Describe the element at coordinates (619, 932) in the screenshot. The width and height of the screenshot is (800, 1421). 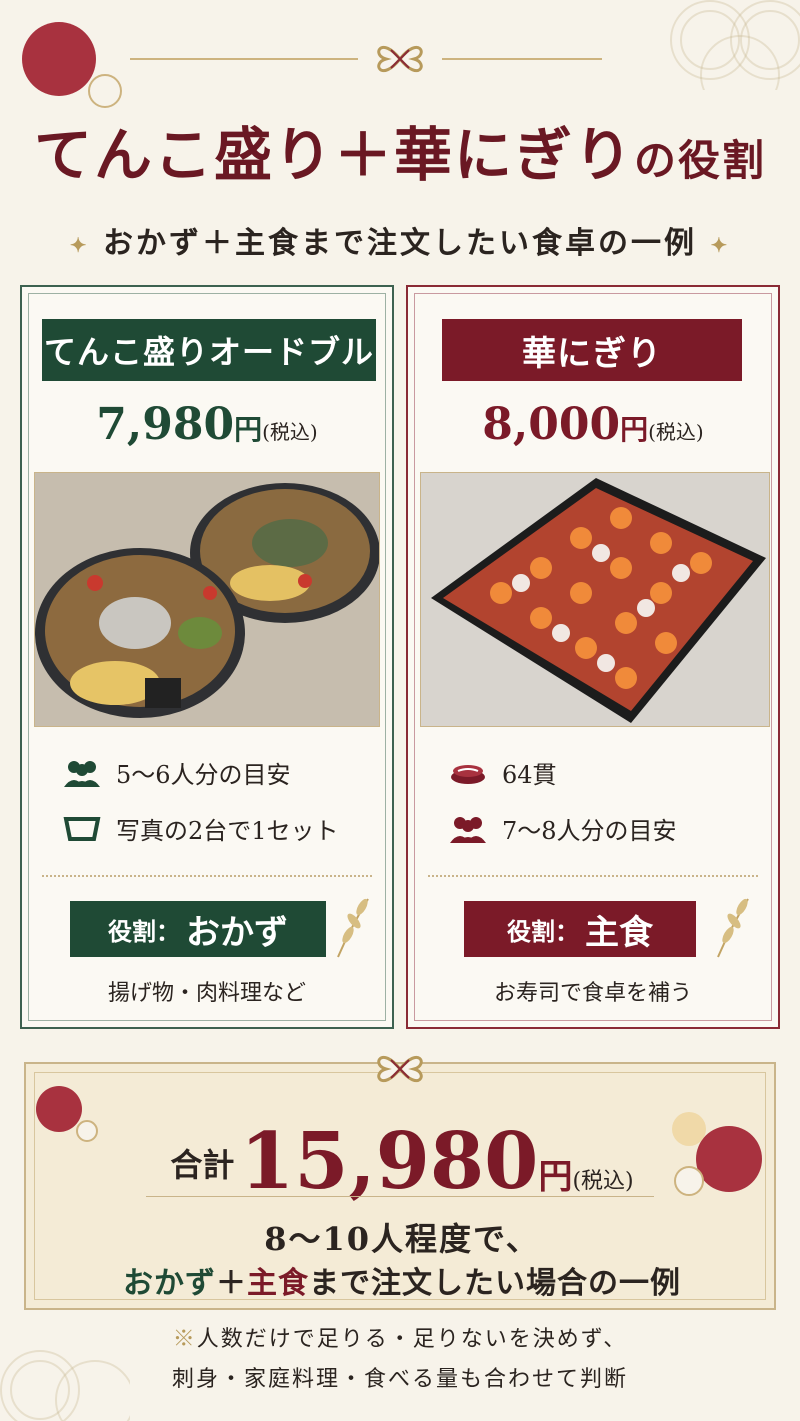
I see `role-value: 主食` at that location.